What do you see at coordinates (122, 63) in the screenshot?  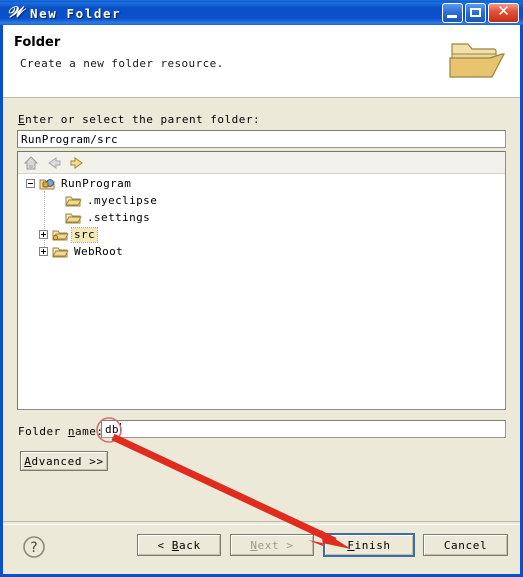 I see `page-description: Create a new folder resource.` at bounding box center [122, 63].